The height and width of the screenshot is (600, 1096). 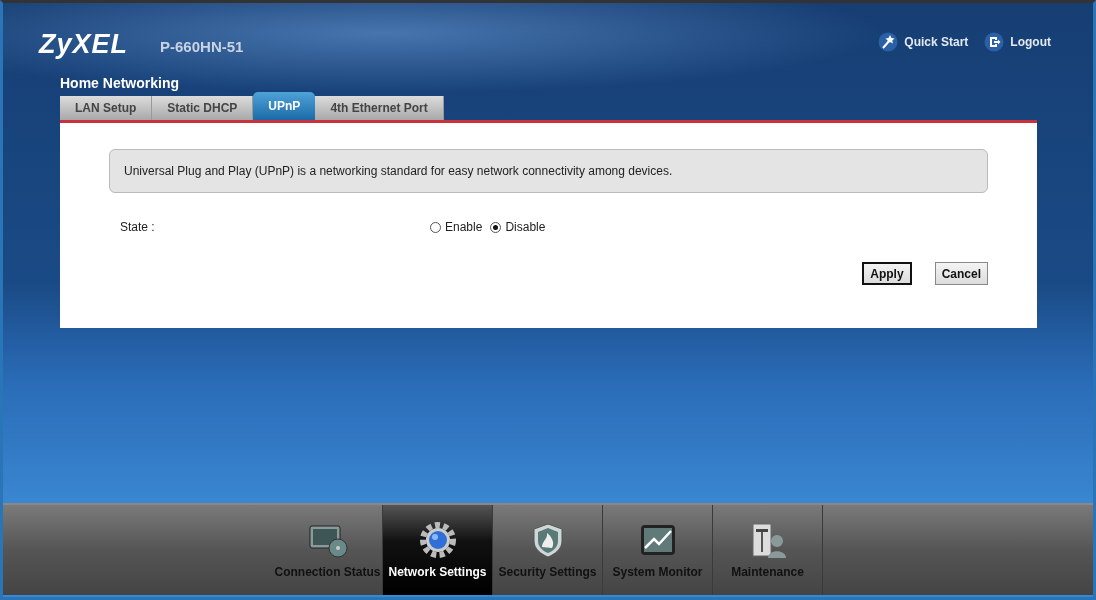 What do you see at coordinates (961, 273) in the screenshot?
I see `form-button: Cancel` at bounding box center [961, 273].